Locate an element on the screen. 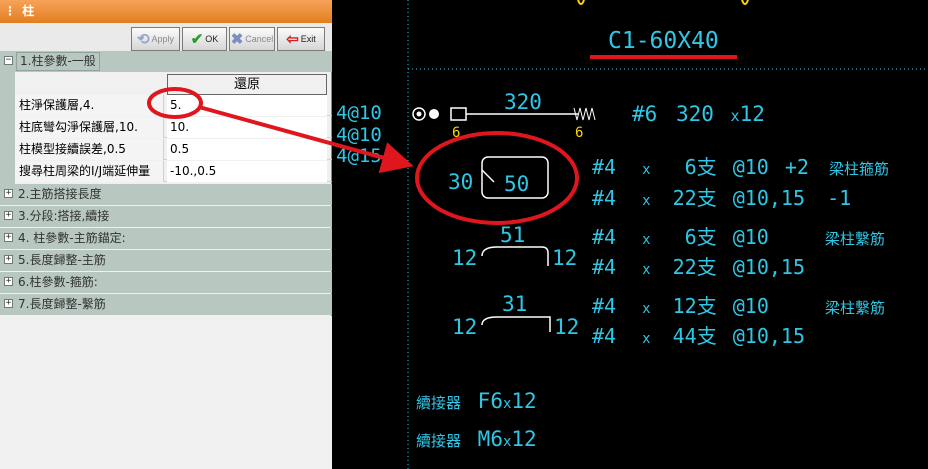 The image size is (928, 469). restore-button: 還原 is located at coordinates (247, 84).